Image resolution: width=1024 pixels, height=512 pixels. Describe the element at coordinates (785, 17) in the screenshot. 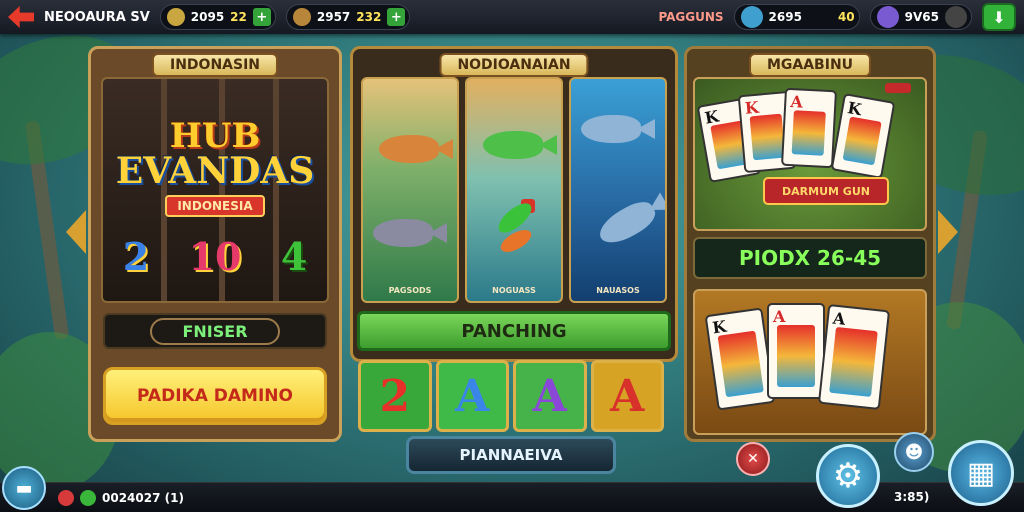

I see `score-label: 2695` at that location.